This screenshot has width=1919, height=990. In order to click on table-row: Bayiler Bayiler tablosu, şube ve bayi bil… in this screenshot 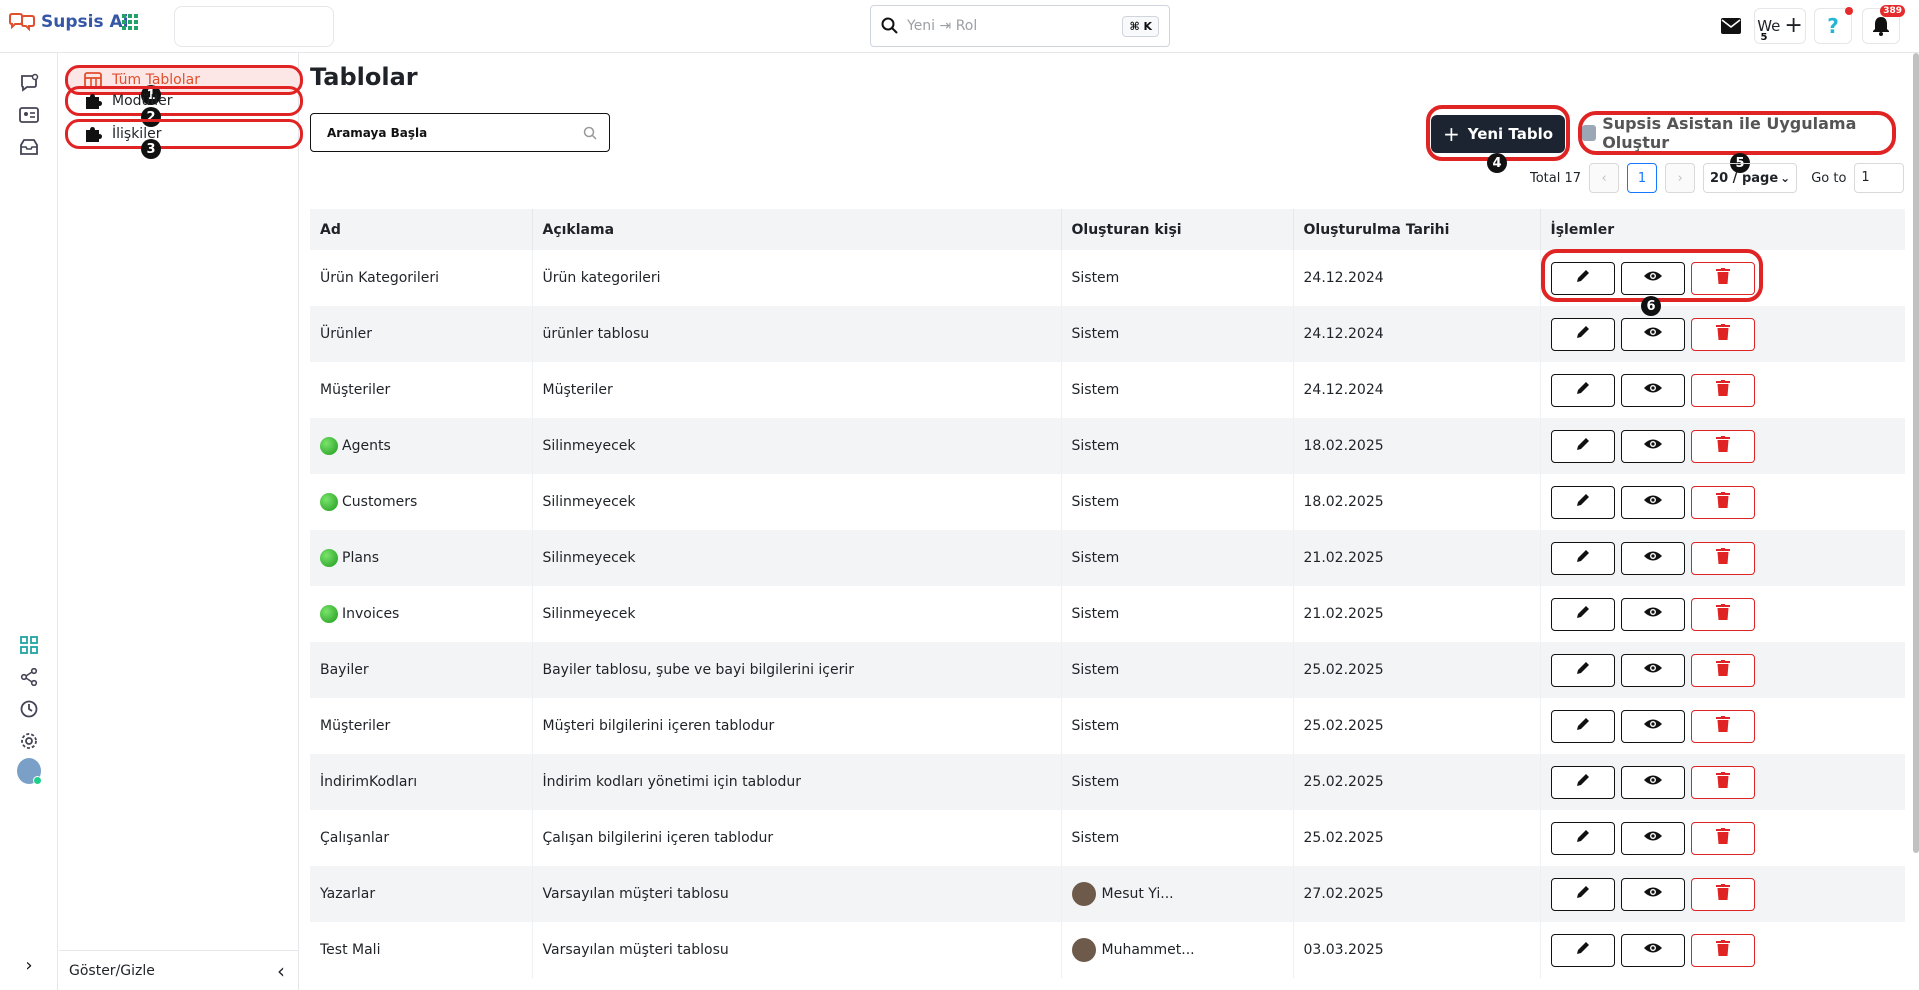, I will do `click(1107, 670)`.